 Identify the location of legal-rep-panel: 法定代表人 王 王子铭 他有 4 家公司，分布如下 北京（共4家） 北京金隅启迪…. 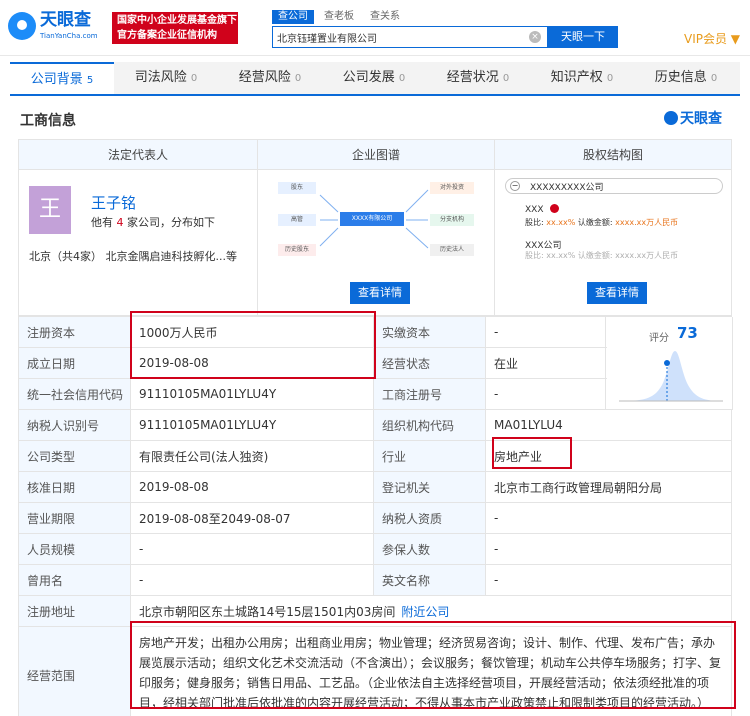
(138, 227).